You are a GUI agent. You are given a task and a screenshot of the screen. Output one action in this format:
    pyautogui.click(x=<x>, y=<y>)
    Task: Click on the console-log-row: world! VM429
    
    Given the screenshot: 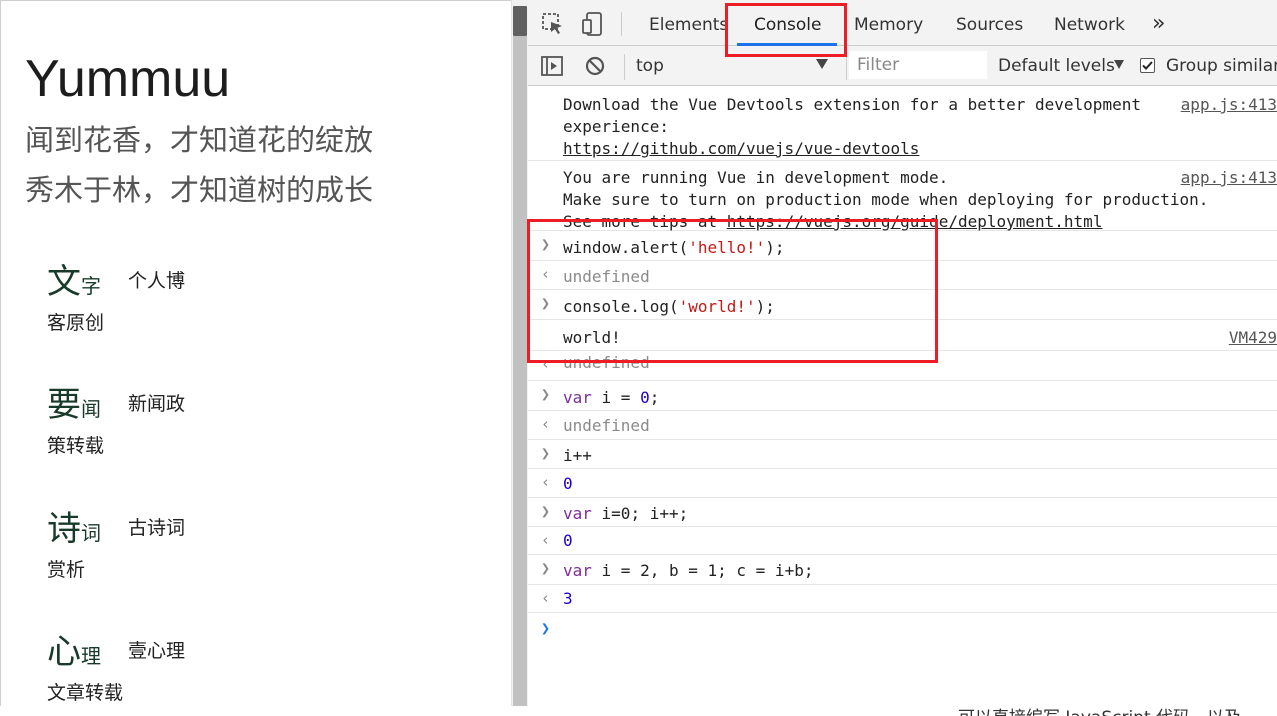 What is the action you would take?
    pyautogui.click(x=902, y=335)
    